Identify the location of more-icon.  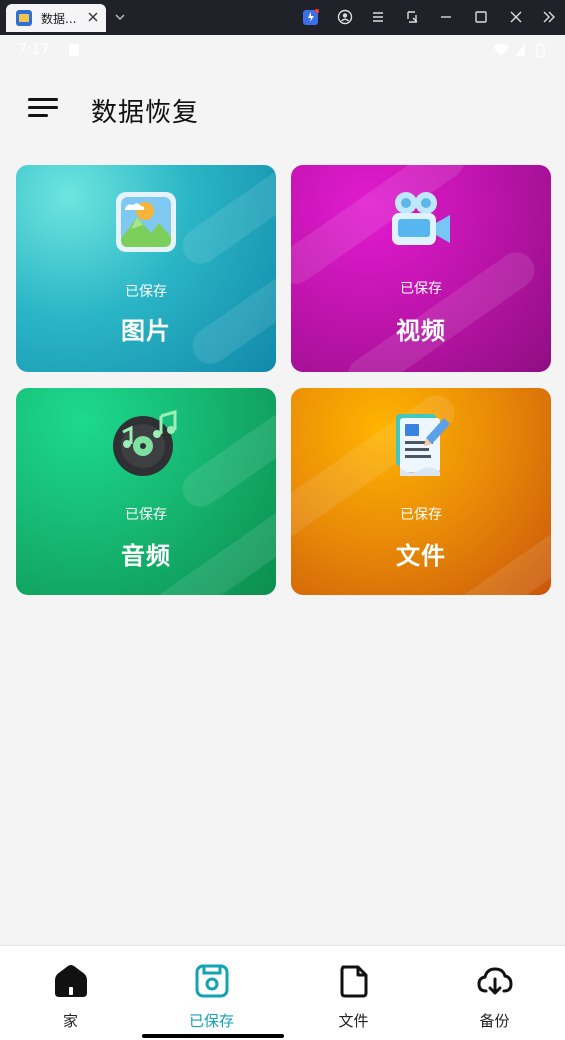
(549, 17).